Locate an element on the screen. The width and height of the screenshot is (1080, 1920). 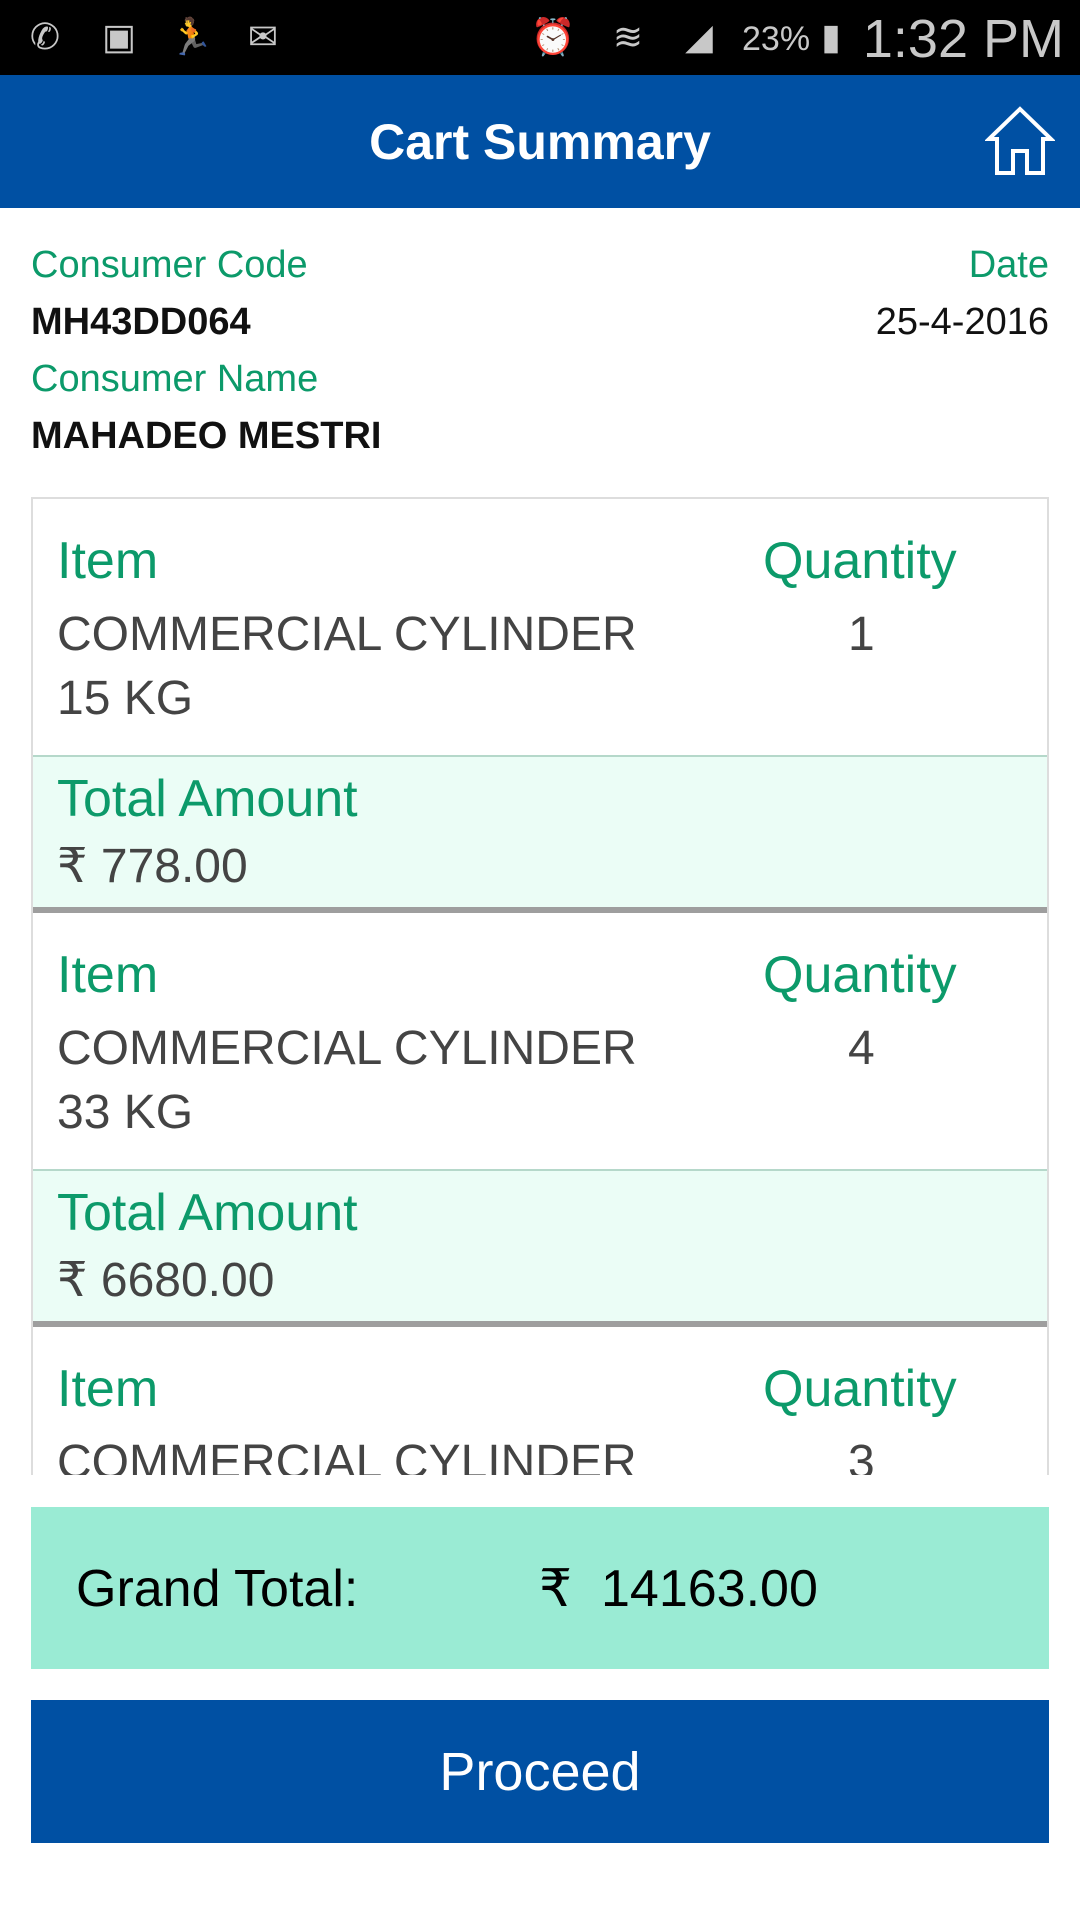
email-icon: ✉ is located at coordinates (263, 36).